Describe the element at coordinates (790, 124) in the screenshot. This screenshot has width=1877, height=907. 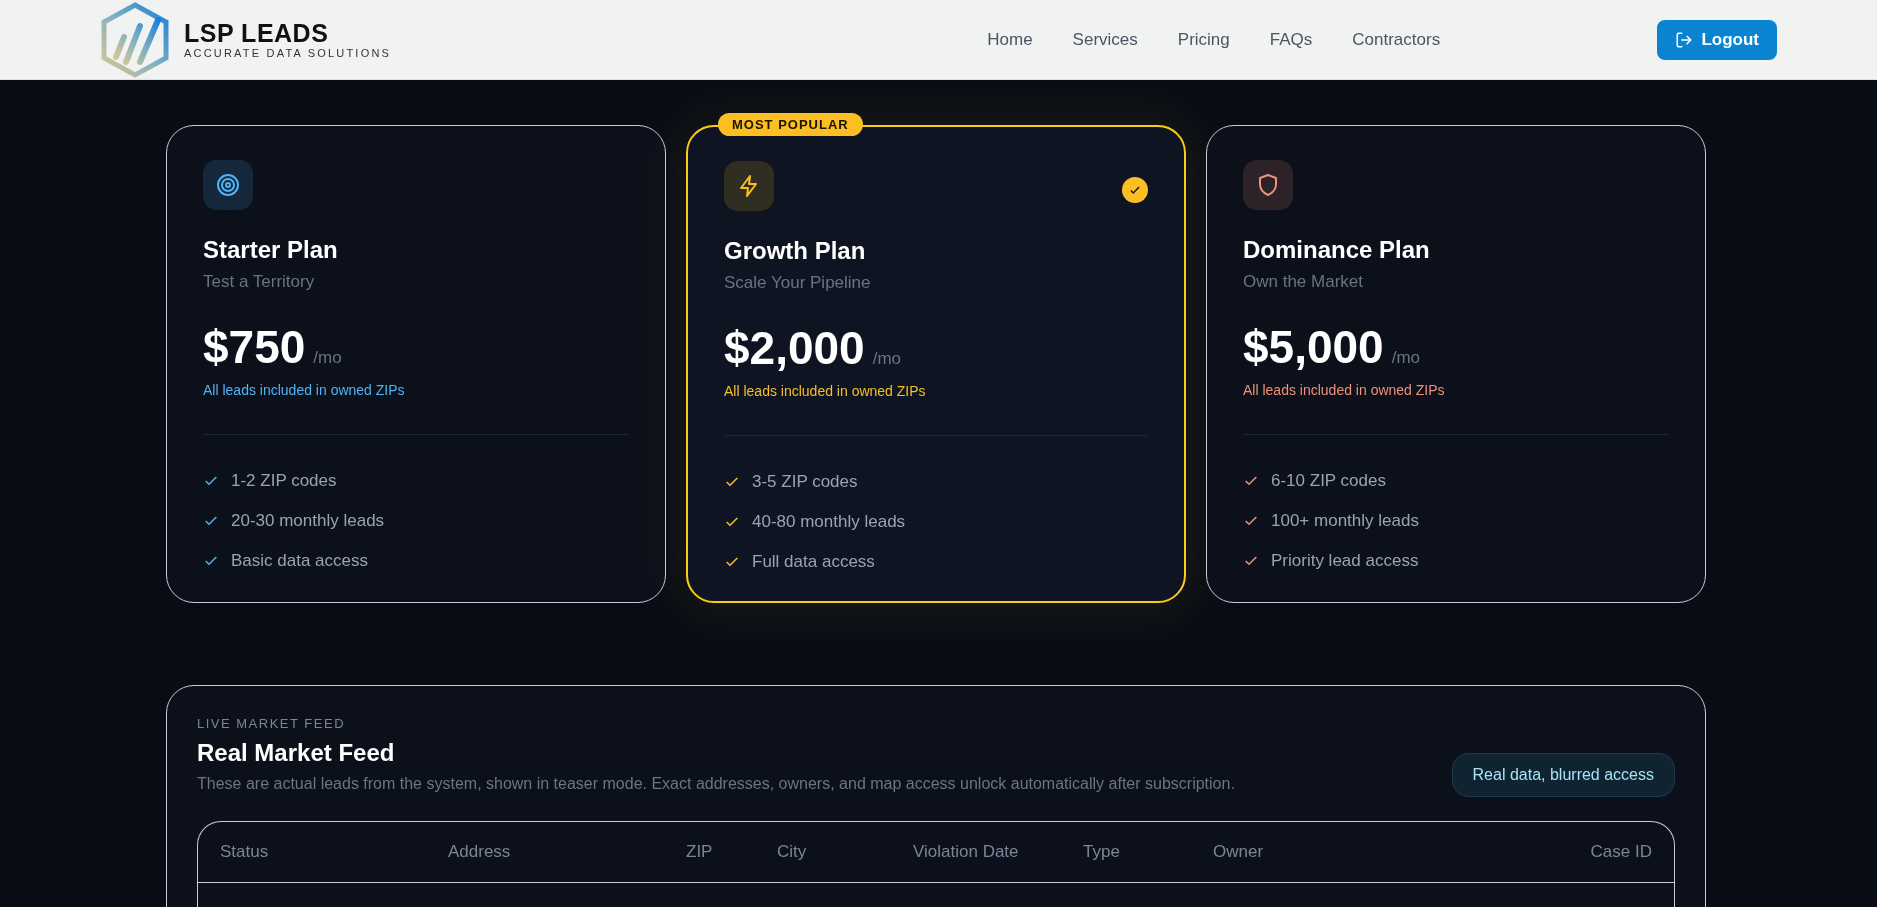
I see `popular-badge: MOST POPULAR` at that location.